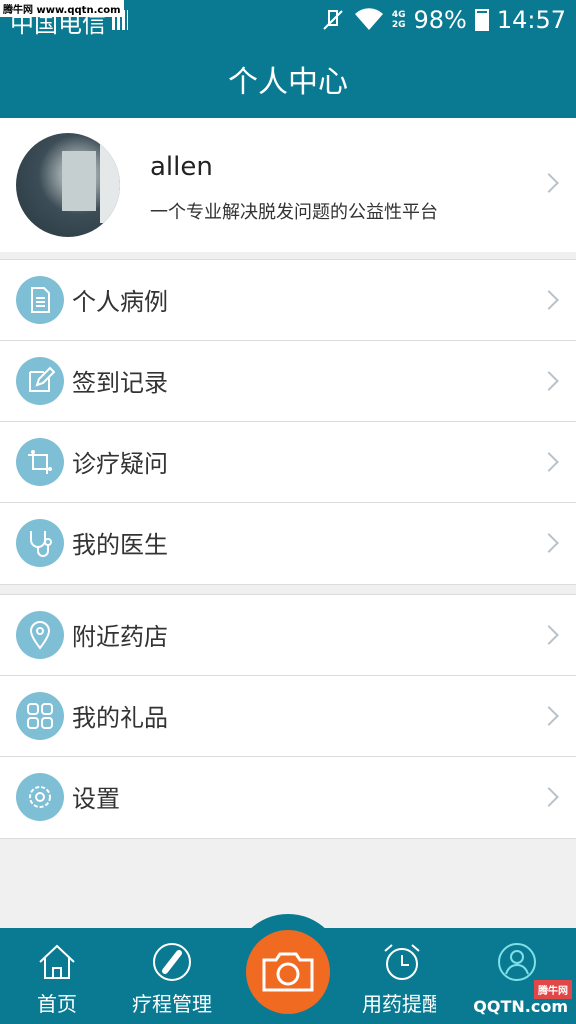 This screenshot has width=576, height=1024. Describe the element at coordinates (288, 79) in the screenshot. I see `page-title: 个人中心` at that location.